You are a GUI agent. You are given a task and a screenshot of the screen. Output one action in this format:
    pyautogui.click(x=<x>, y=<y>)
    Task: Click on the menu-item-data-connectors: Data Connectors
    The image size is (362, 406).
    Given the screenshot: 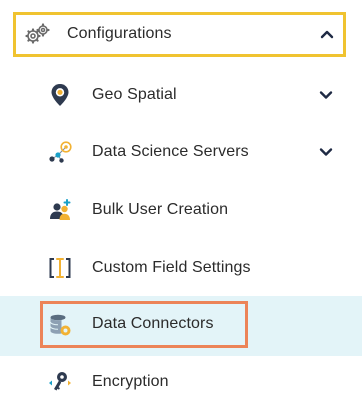 What is the action you would take?
    pyautogui.click(x=181, y=326)
    